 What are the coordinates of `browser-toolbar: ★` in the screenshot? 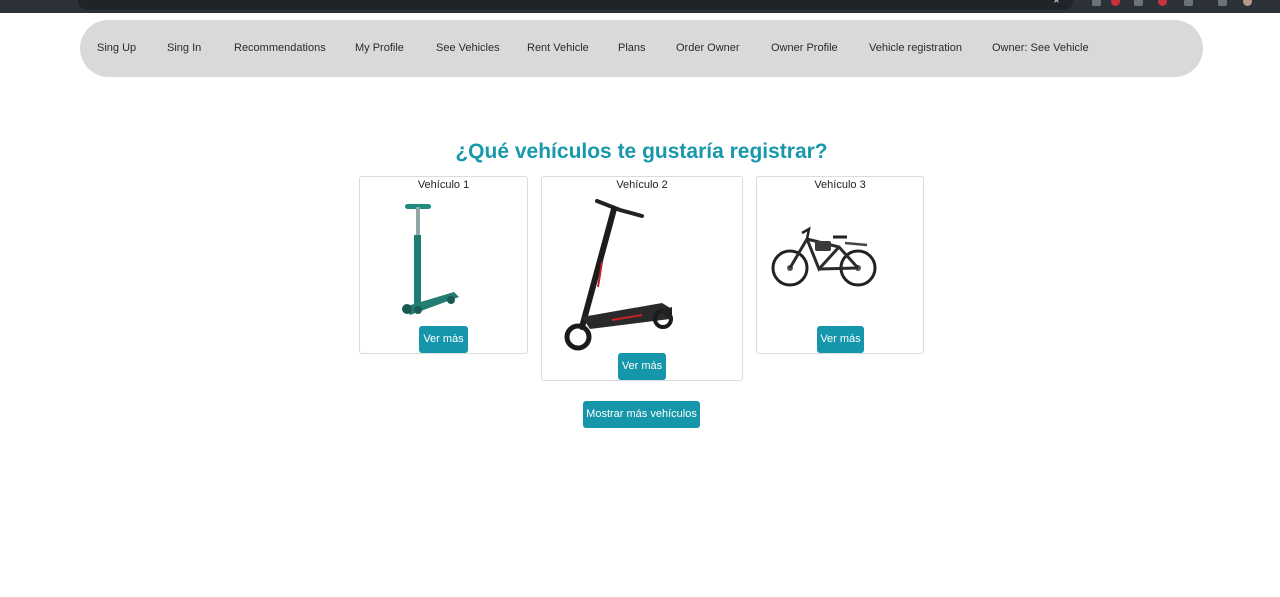 It's located at (640, 6).